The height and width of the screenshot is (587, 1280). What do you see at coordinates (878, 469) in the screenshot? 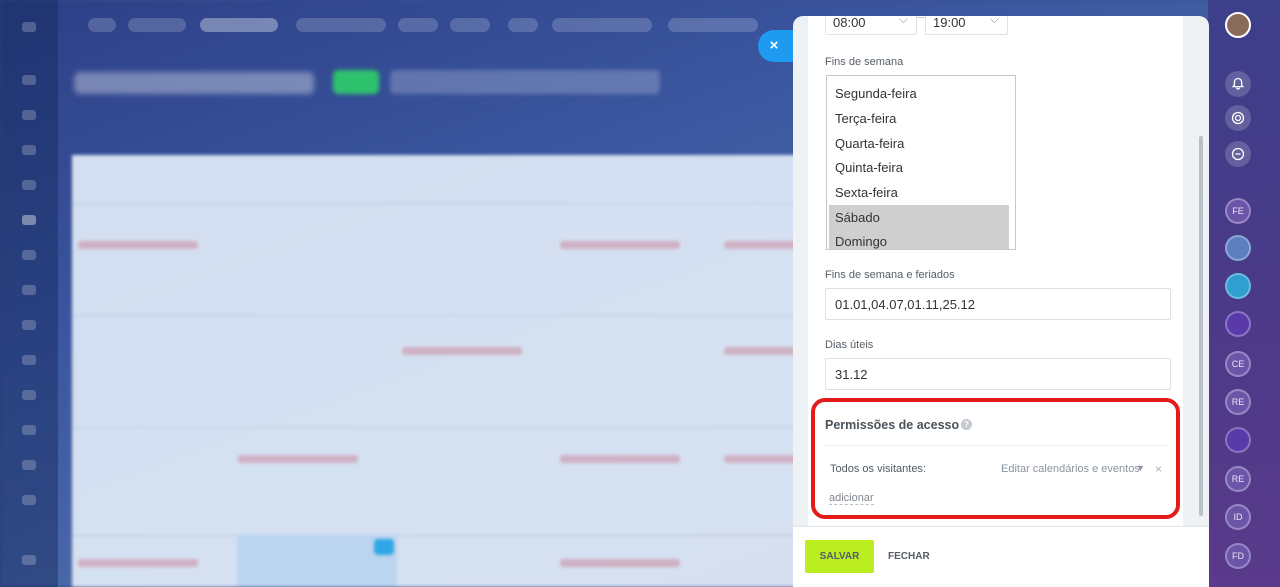
I see `permission-subject: Todos os visitantes:` at bounding box center [878, 469].